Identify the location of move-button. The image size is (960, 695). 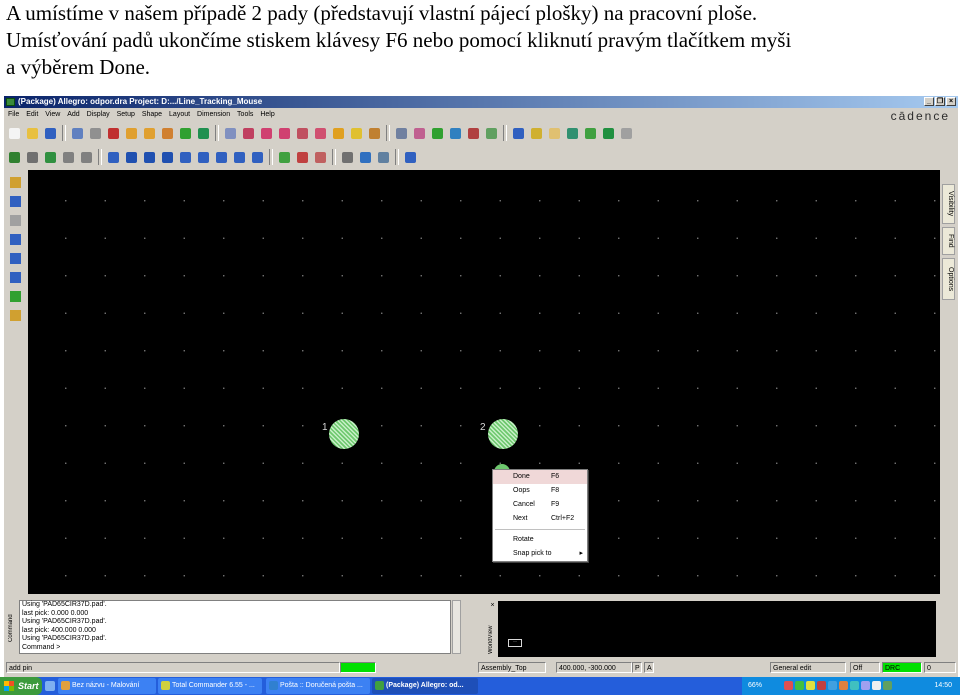
(77, 133).